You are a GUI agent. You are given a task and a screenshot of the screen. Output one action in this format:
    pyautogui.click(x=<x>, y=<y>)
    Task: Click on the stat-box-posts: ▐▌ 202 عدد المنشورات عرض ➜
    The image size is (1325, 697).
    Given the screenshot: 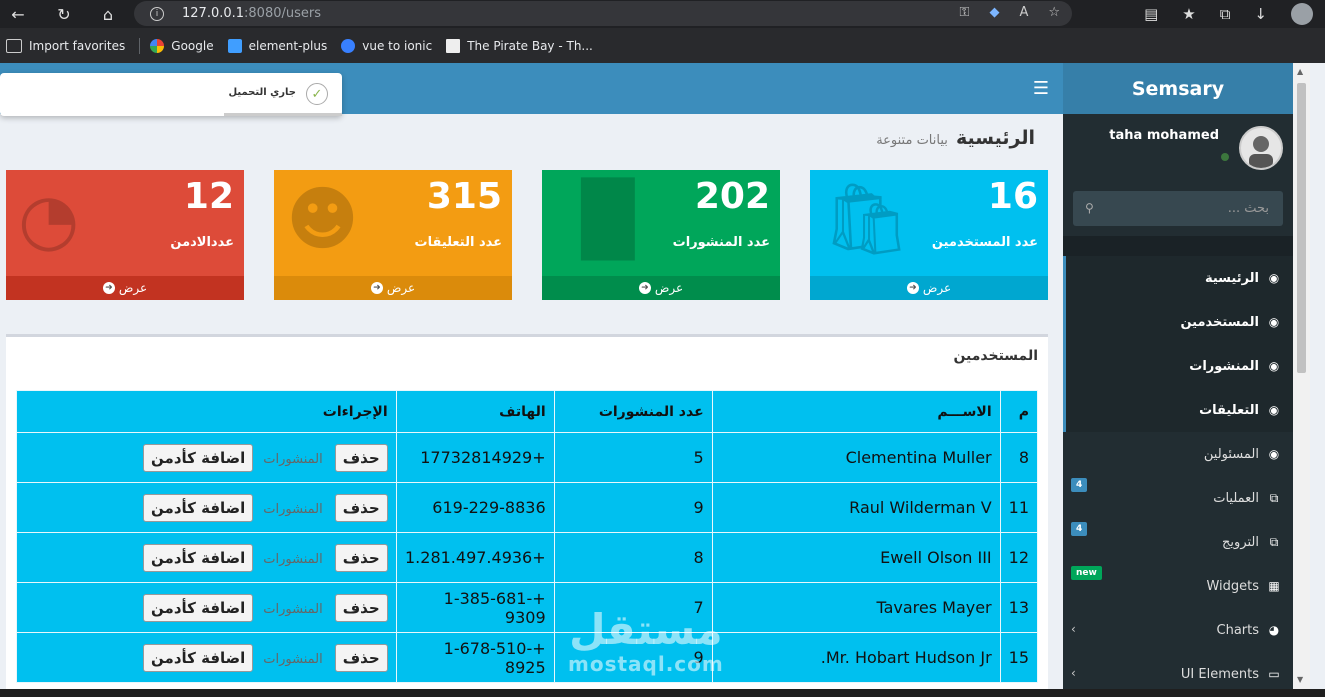 What is the action you would take?
    pyautogui.click(x=661, y=235)
    